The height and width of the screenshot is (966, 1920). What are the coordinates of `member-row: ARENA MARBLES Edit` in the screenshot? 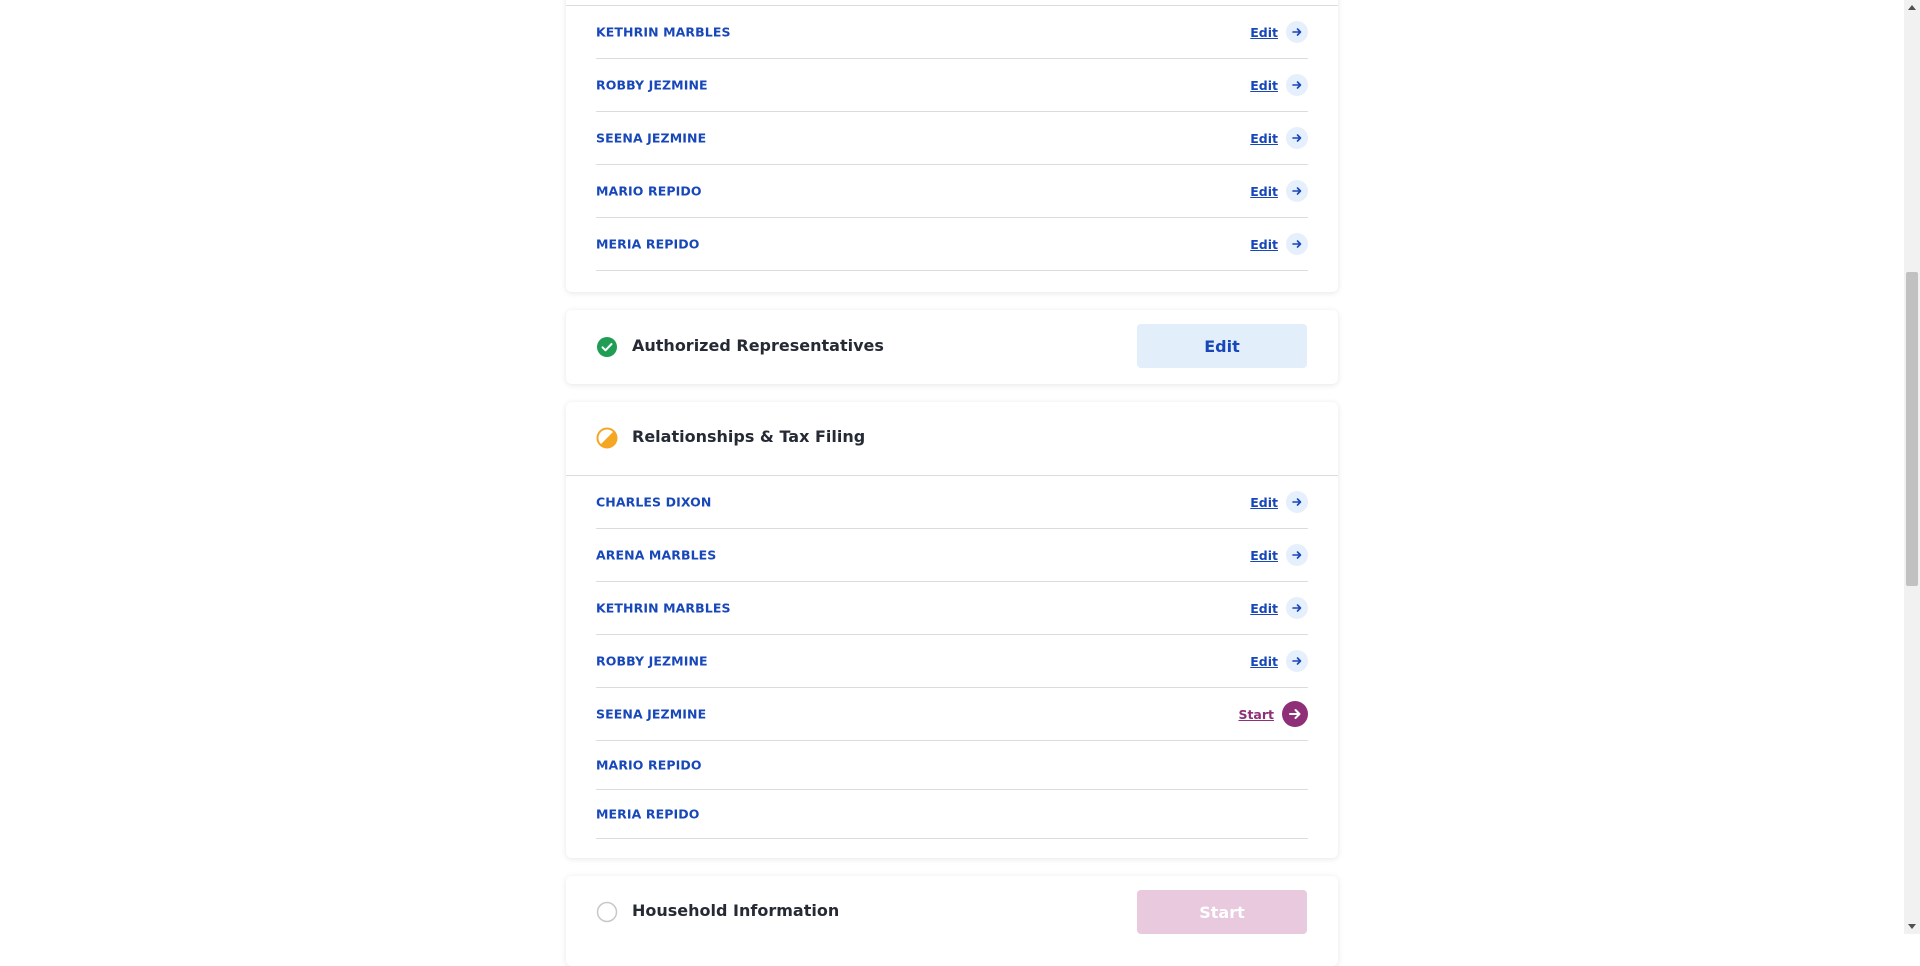 It's located at (952, 555).